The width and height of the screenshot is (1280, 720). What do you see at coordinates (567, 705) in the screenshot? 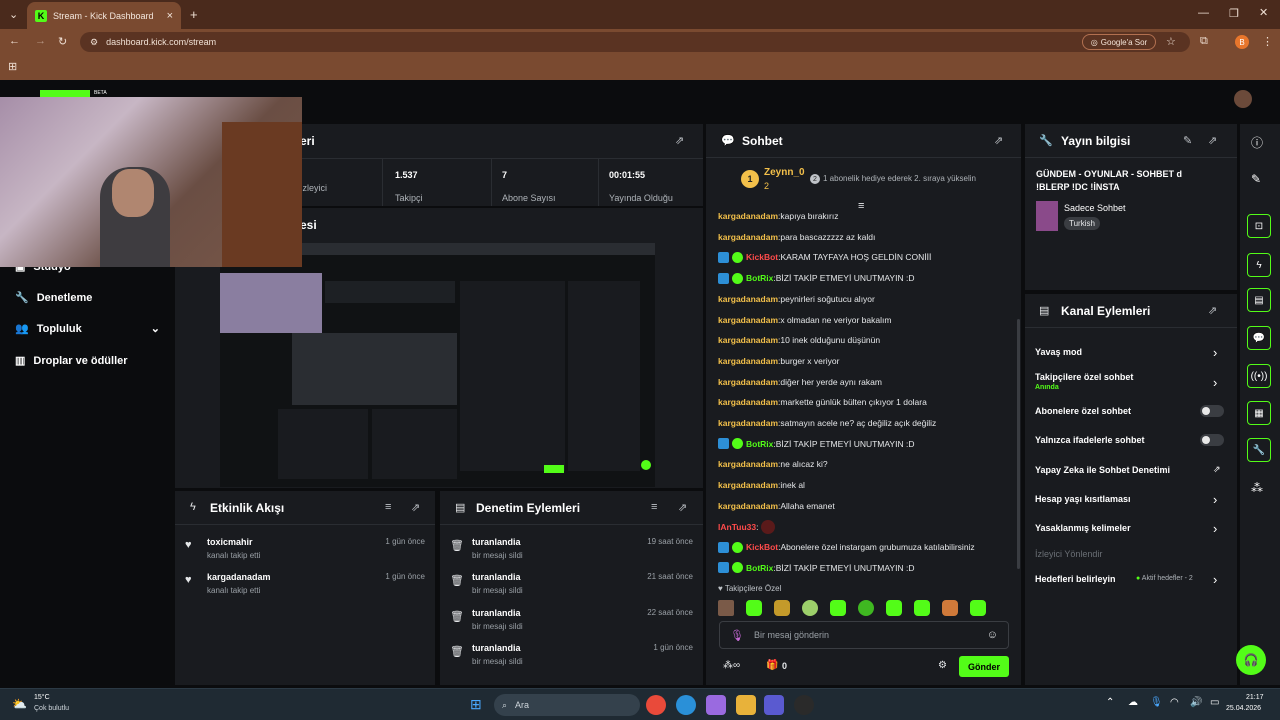
I see `taskbar-search: ⌕ Ara` at bounding box center [567, 705].